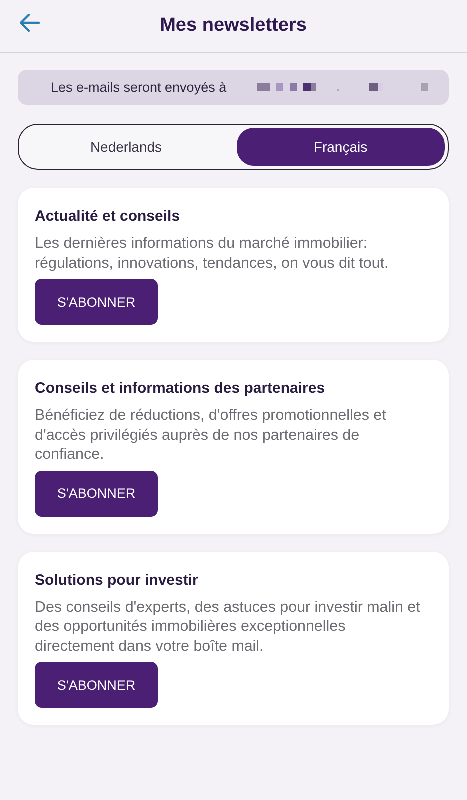  Describe the element at coordinates (212, 253) in the screenshot. I see `newsletter-description: Les dernières informations du marché immobilier: régulations, innovations, tendances, on vous dit tout.` at that location.